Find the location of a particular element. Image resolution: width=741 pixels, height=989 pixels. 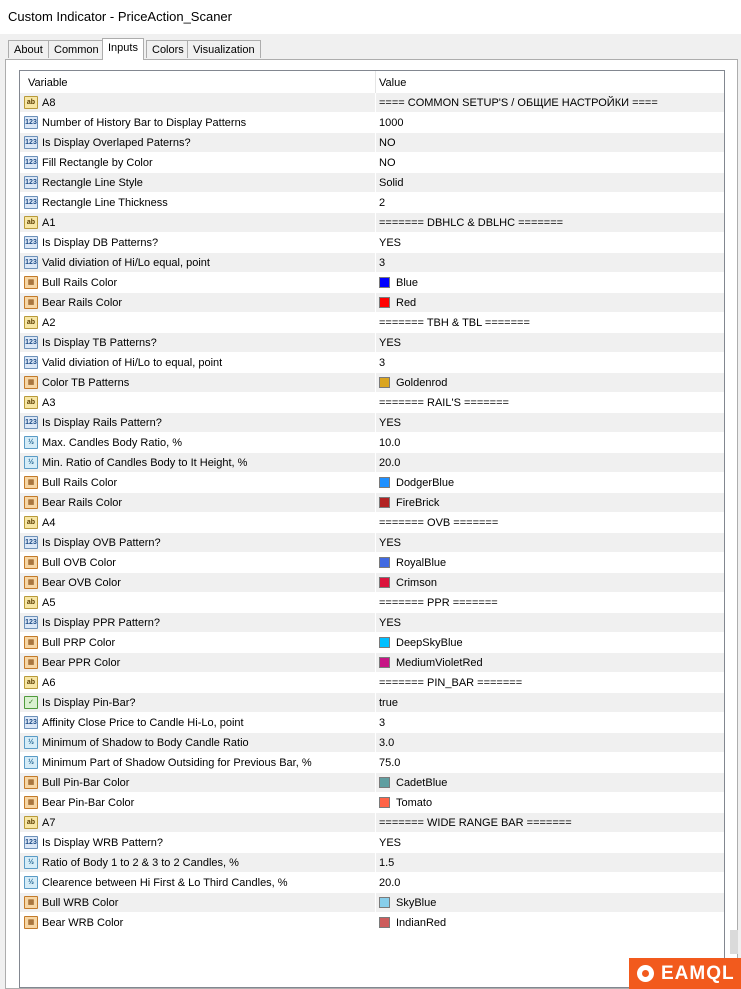

value-cell: RoyalBlue is located at coordinates (421, 563).